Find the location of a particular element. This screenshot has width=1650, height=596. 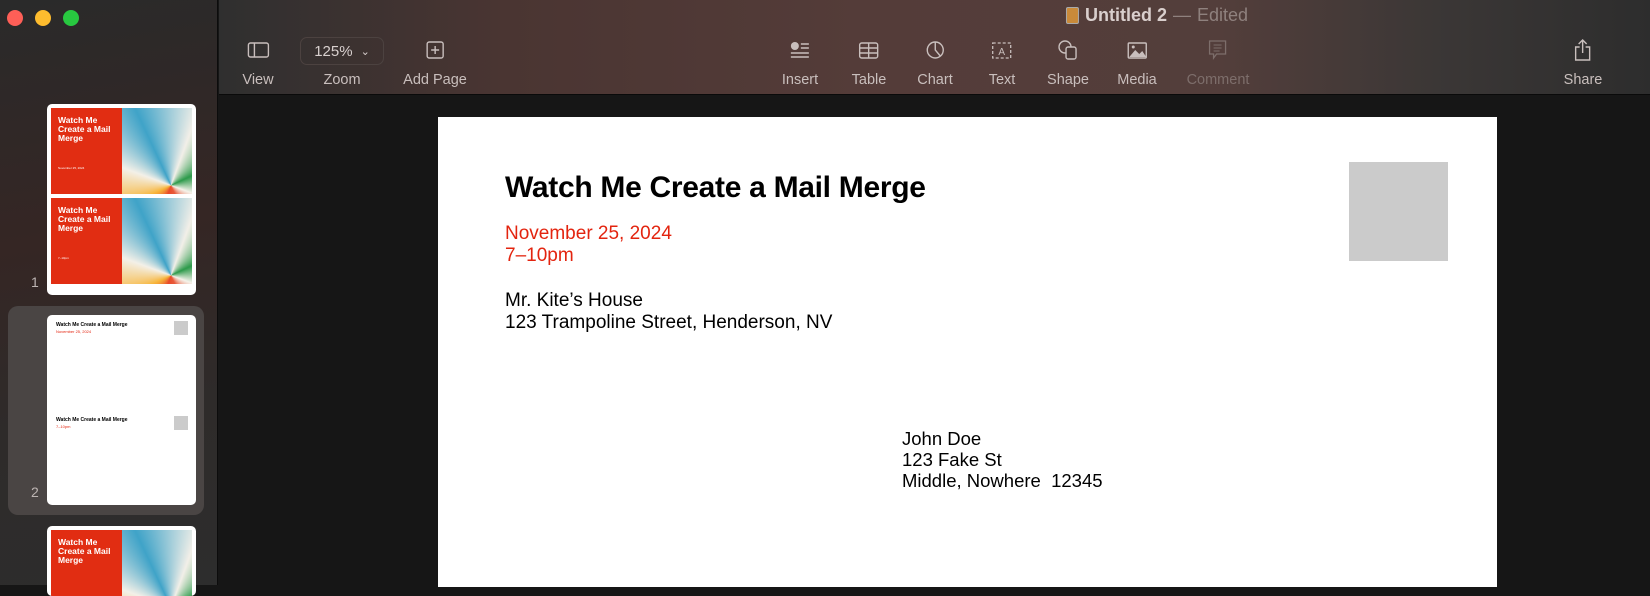

text-button: A Text is located at coordinates (1002, 63).